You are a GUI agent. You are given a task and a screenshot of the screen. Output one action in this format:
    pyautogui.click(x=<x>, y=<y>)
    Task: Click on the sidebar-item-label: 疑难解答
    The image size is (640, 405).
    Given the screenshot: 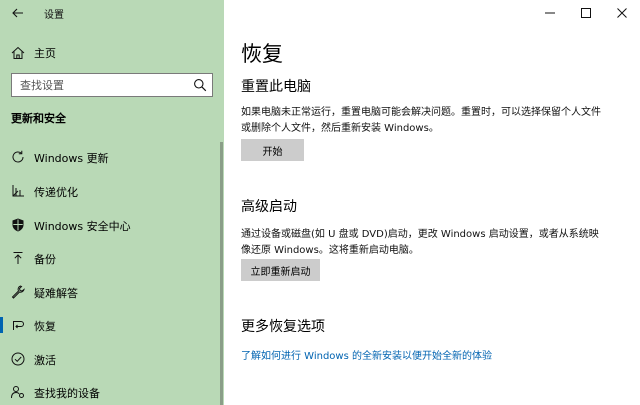 What is the action you would take?
    pyautogui.click(x=56, y=293)
    